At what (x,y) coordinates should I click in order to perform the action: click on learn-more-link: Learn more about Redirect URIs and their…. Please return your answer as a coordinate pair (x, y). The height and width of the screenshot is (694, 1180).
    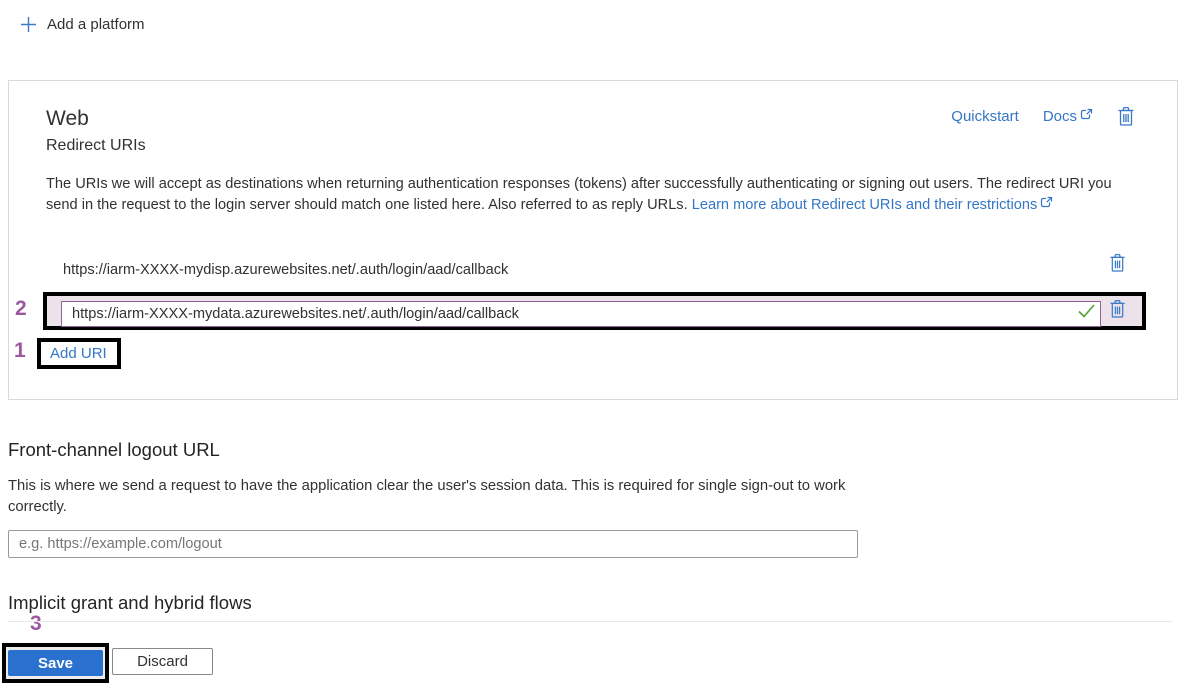
    Looking at the image, I should click on (865, 205).